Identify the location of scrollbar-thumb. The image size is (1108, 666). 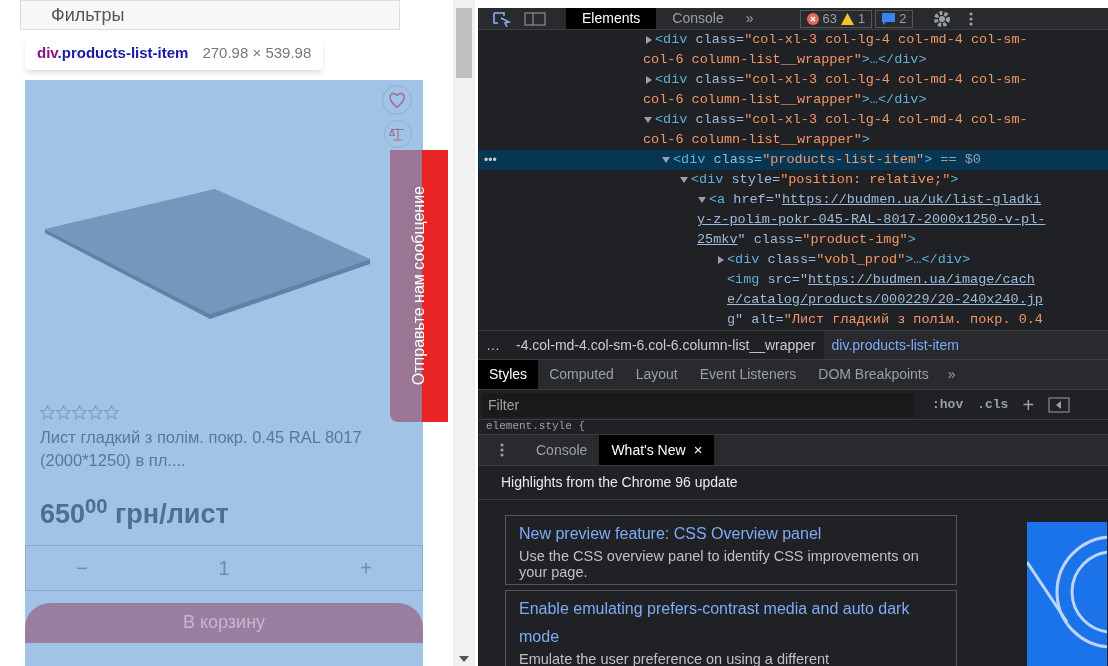
(464, 43).